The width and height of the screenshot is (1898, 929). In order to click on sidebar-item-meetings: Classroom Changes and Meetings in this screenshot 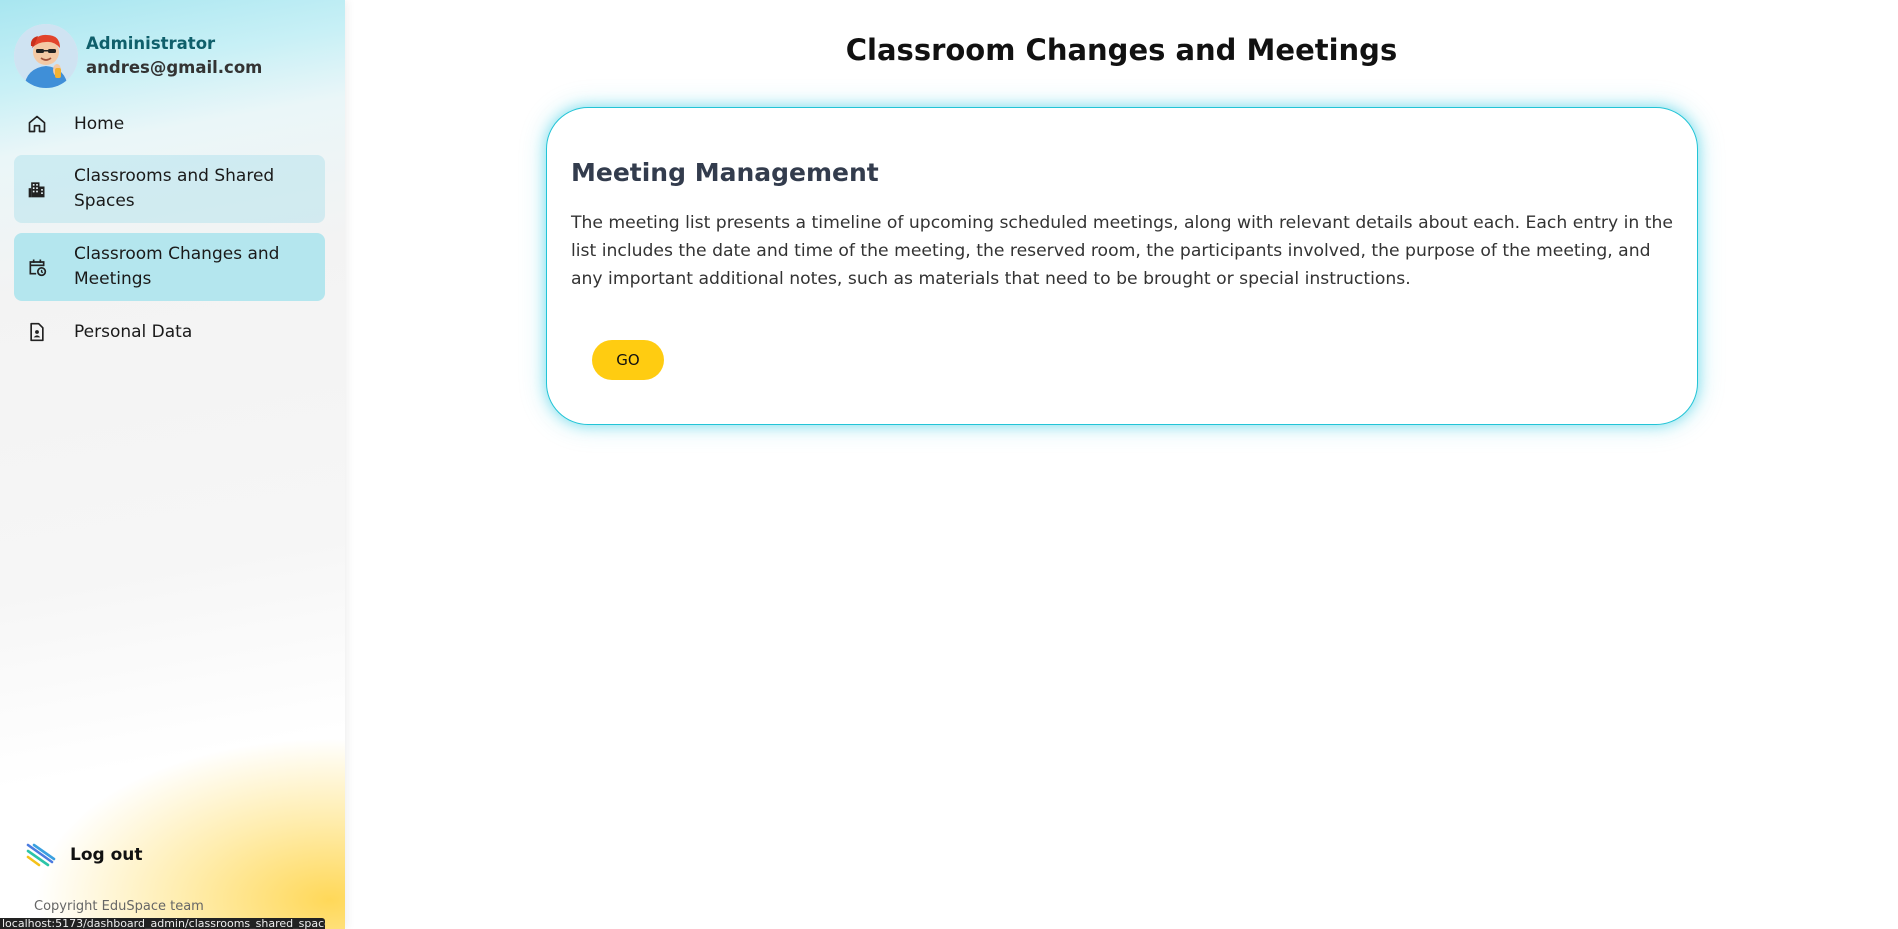, I will do `click(169, 267)`.